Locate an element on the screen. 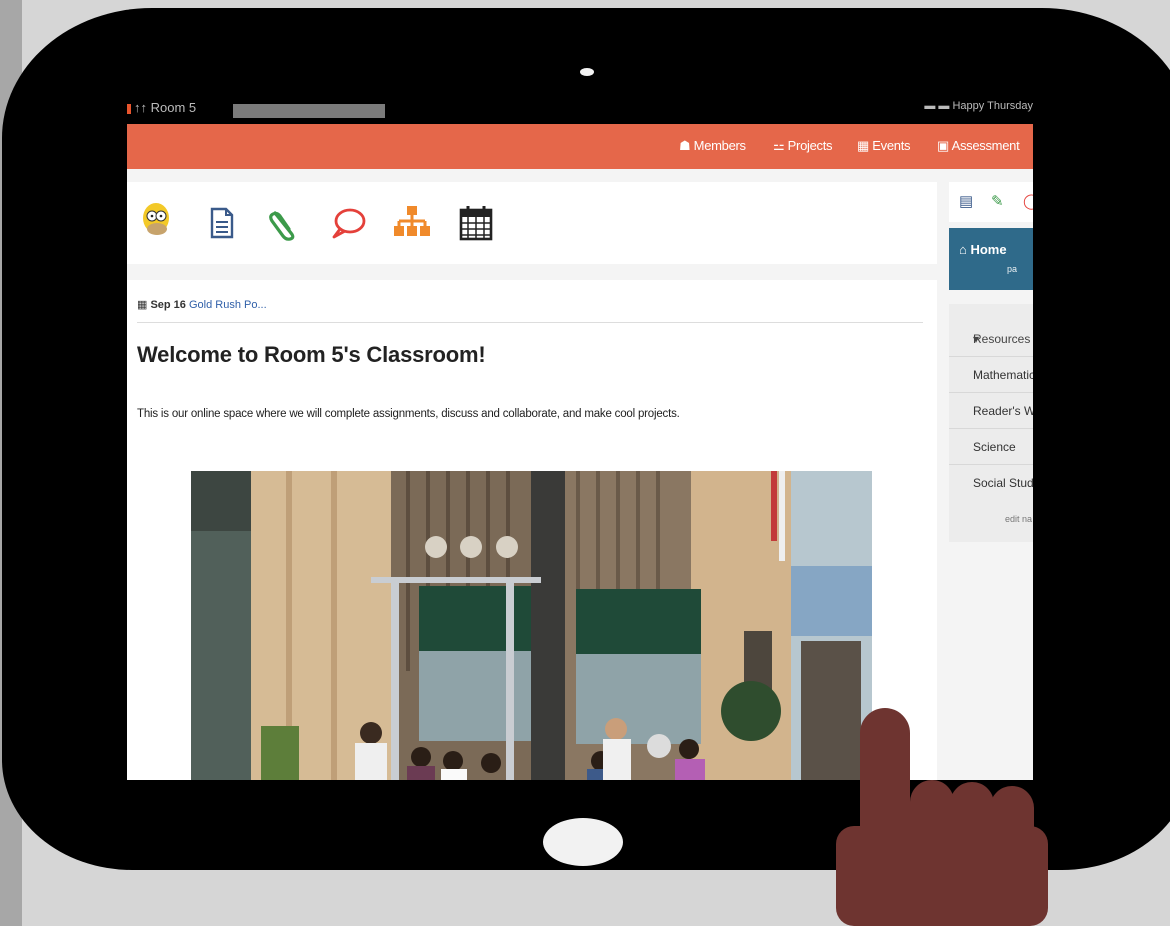 The width and height of the screenshot is (1170, 926). org-chart-icon is located at coordinates (412, 223).